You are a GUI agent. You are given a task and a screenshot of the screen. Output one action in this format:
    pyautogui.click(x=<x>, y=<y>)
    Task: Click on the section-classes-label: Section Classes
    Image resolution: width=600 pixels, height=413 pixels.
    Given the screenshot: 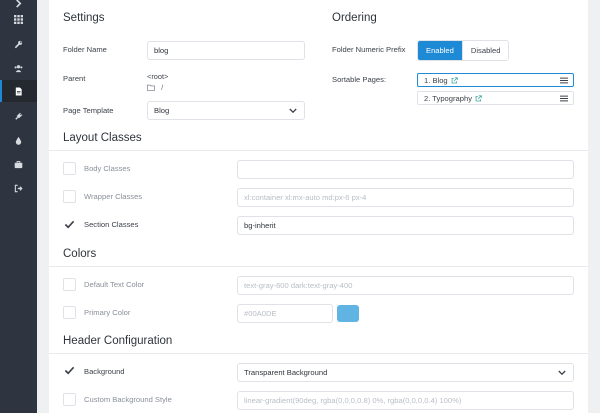 What is the action you would take?
    pyautogui.click(x=111, y=224)
    